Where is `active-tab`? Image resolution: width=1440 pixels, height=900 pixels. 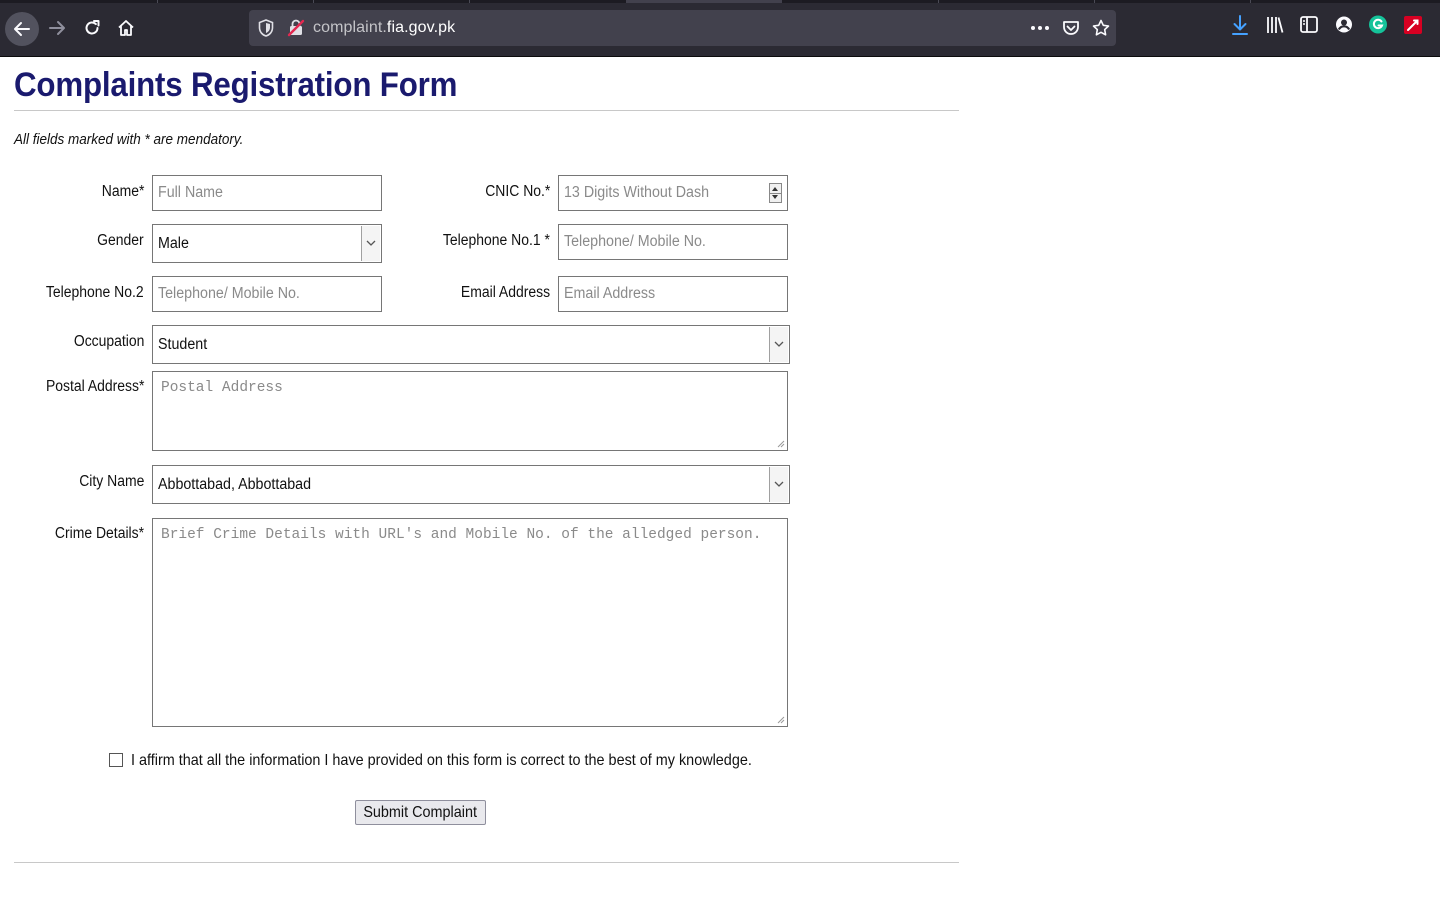 active-tab is located at coordinates (704, 1).